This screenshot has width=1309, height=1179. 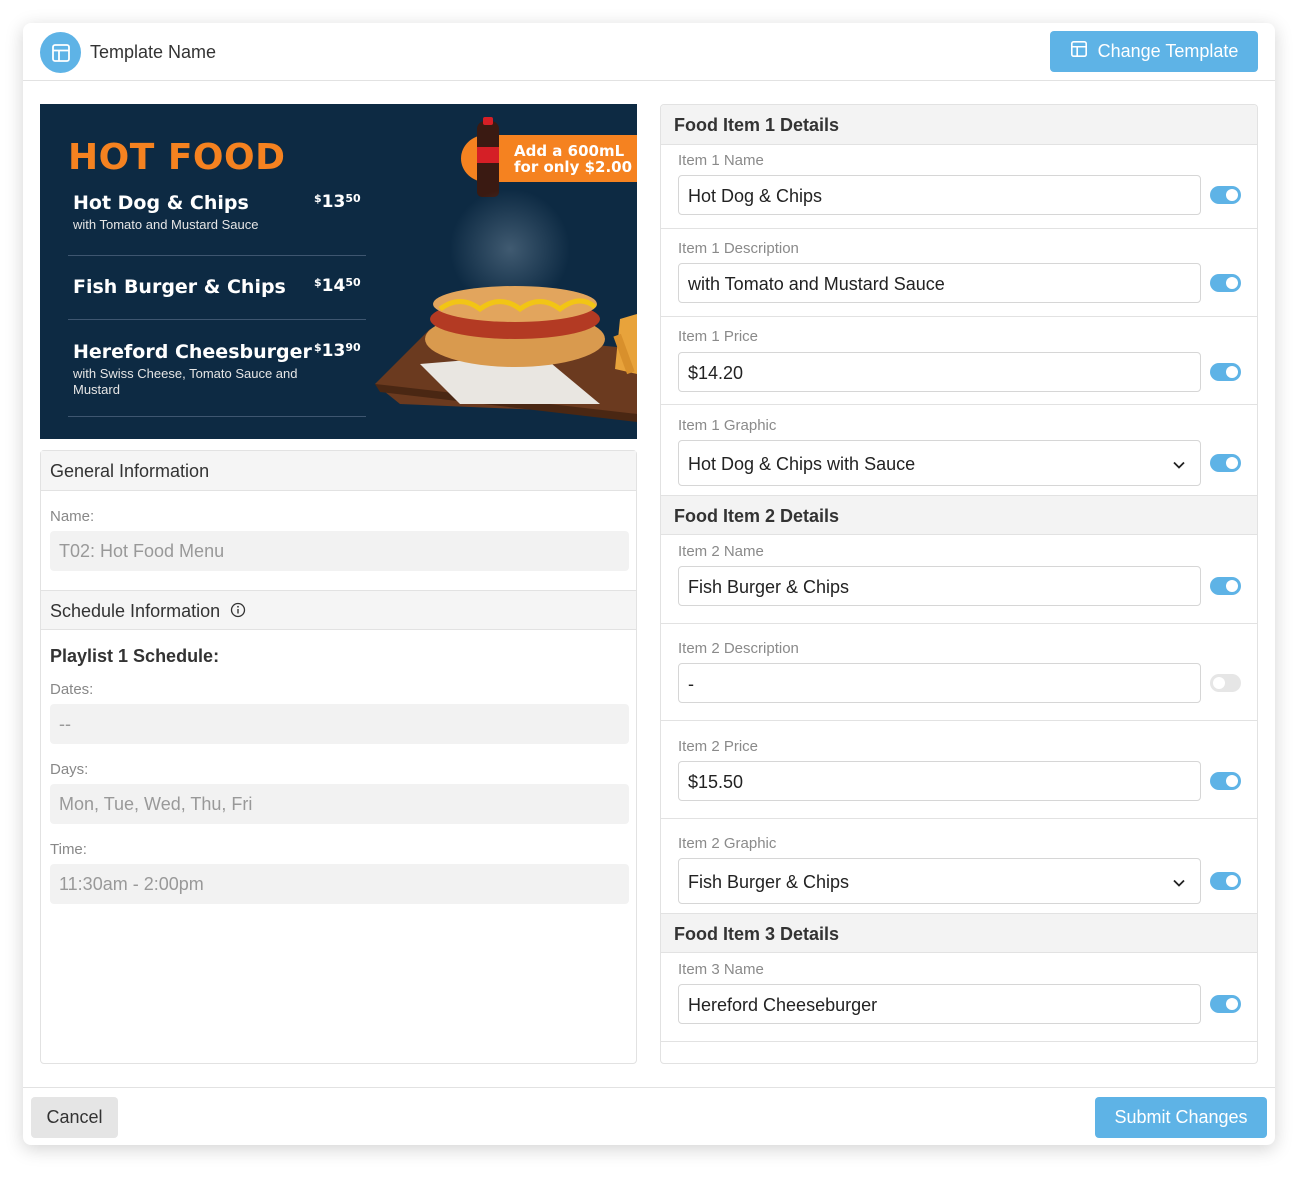 I want to click on item-1-name-label: Item 1 Name, so click(x=721, y=160).